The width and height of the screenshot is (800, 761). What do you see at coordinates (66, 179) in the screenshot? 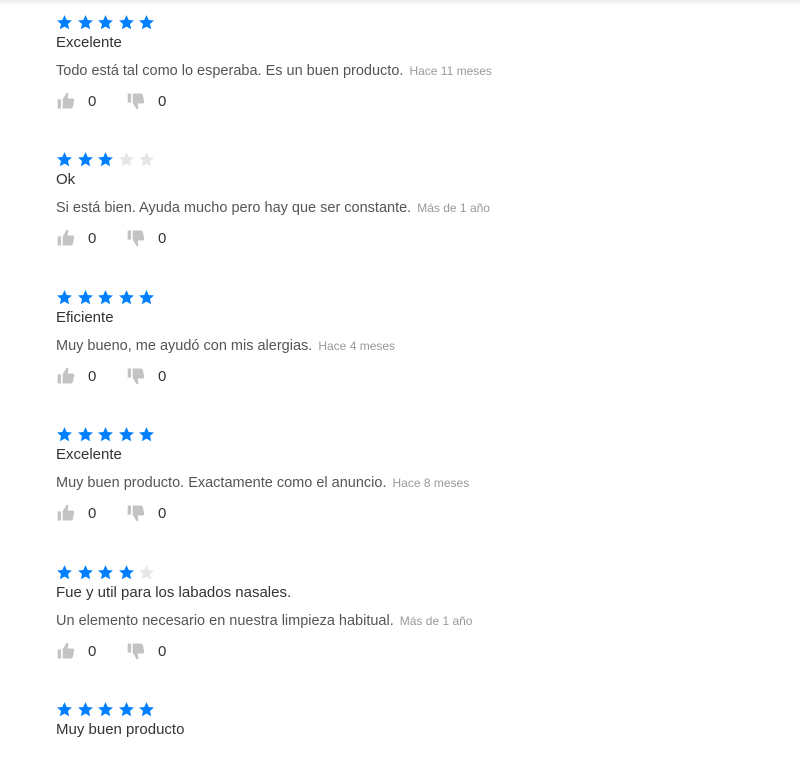
I see `review-title: Ok` at bounding box center [66, 179].